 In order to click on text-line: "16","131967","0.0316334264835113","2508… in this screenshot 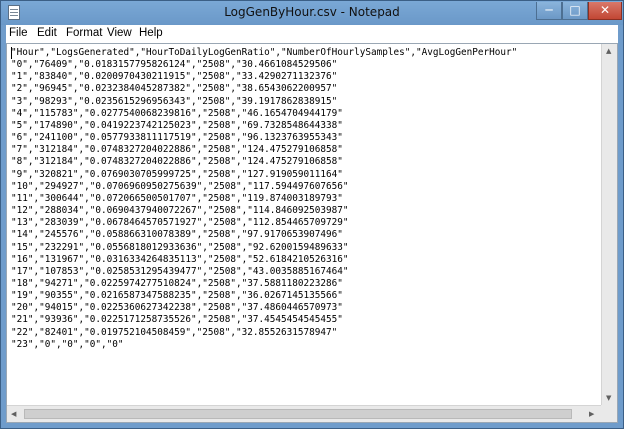, I will do `click(180, 259)`.